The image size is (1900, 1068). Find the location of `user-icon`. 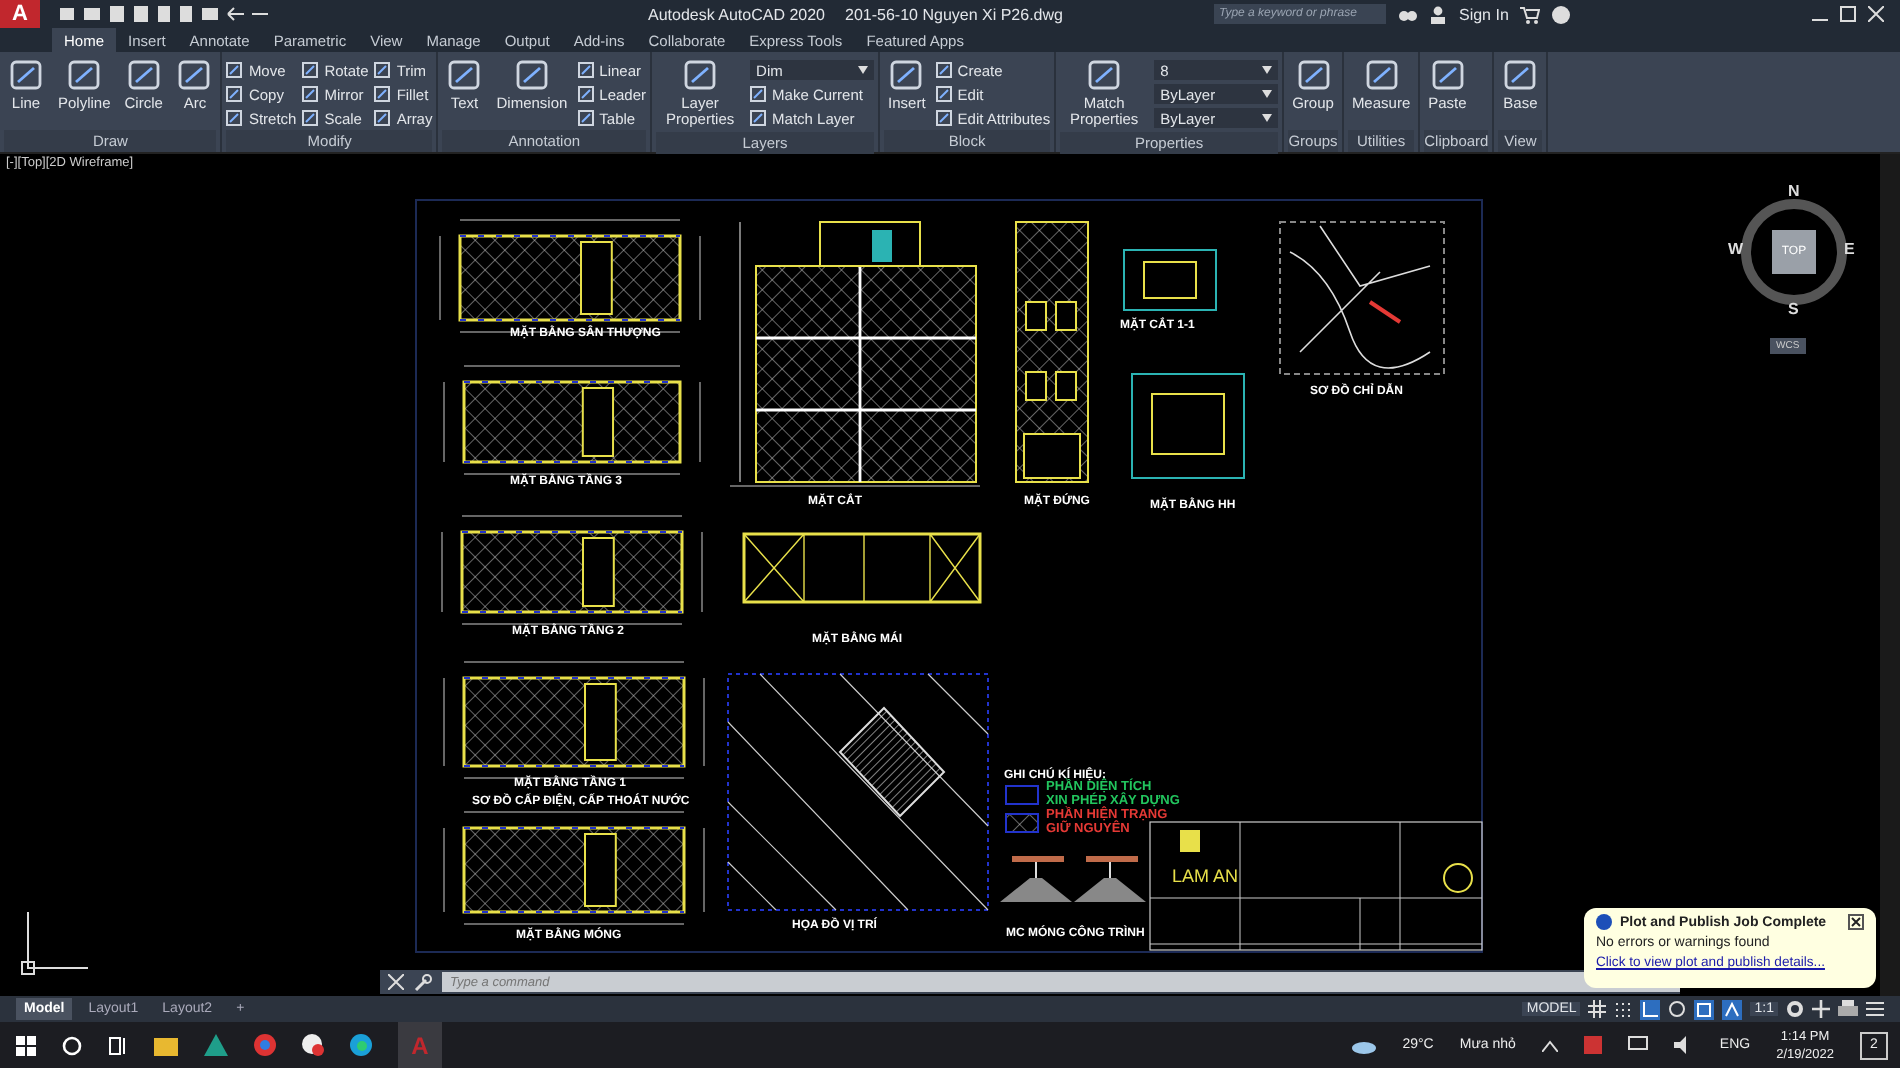

user-icon is located at coordinates (1438, 14).